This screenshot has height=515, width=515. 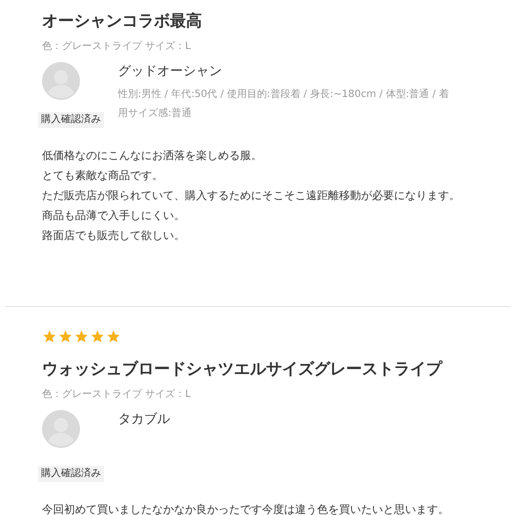 What do you see at coordinates (170, 72) in the screenshot?
I see `reviewer-name: グッドオーシャン` at bounding box center [170, 72].